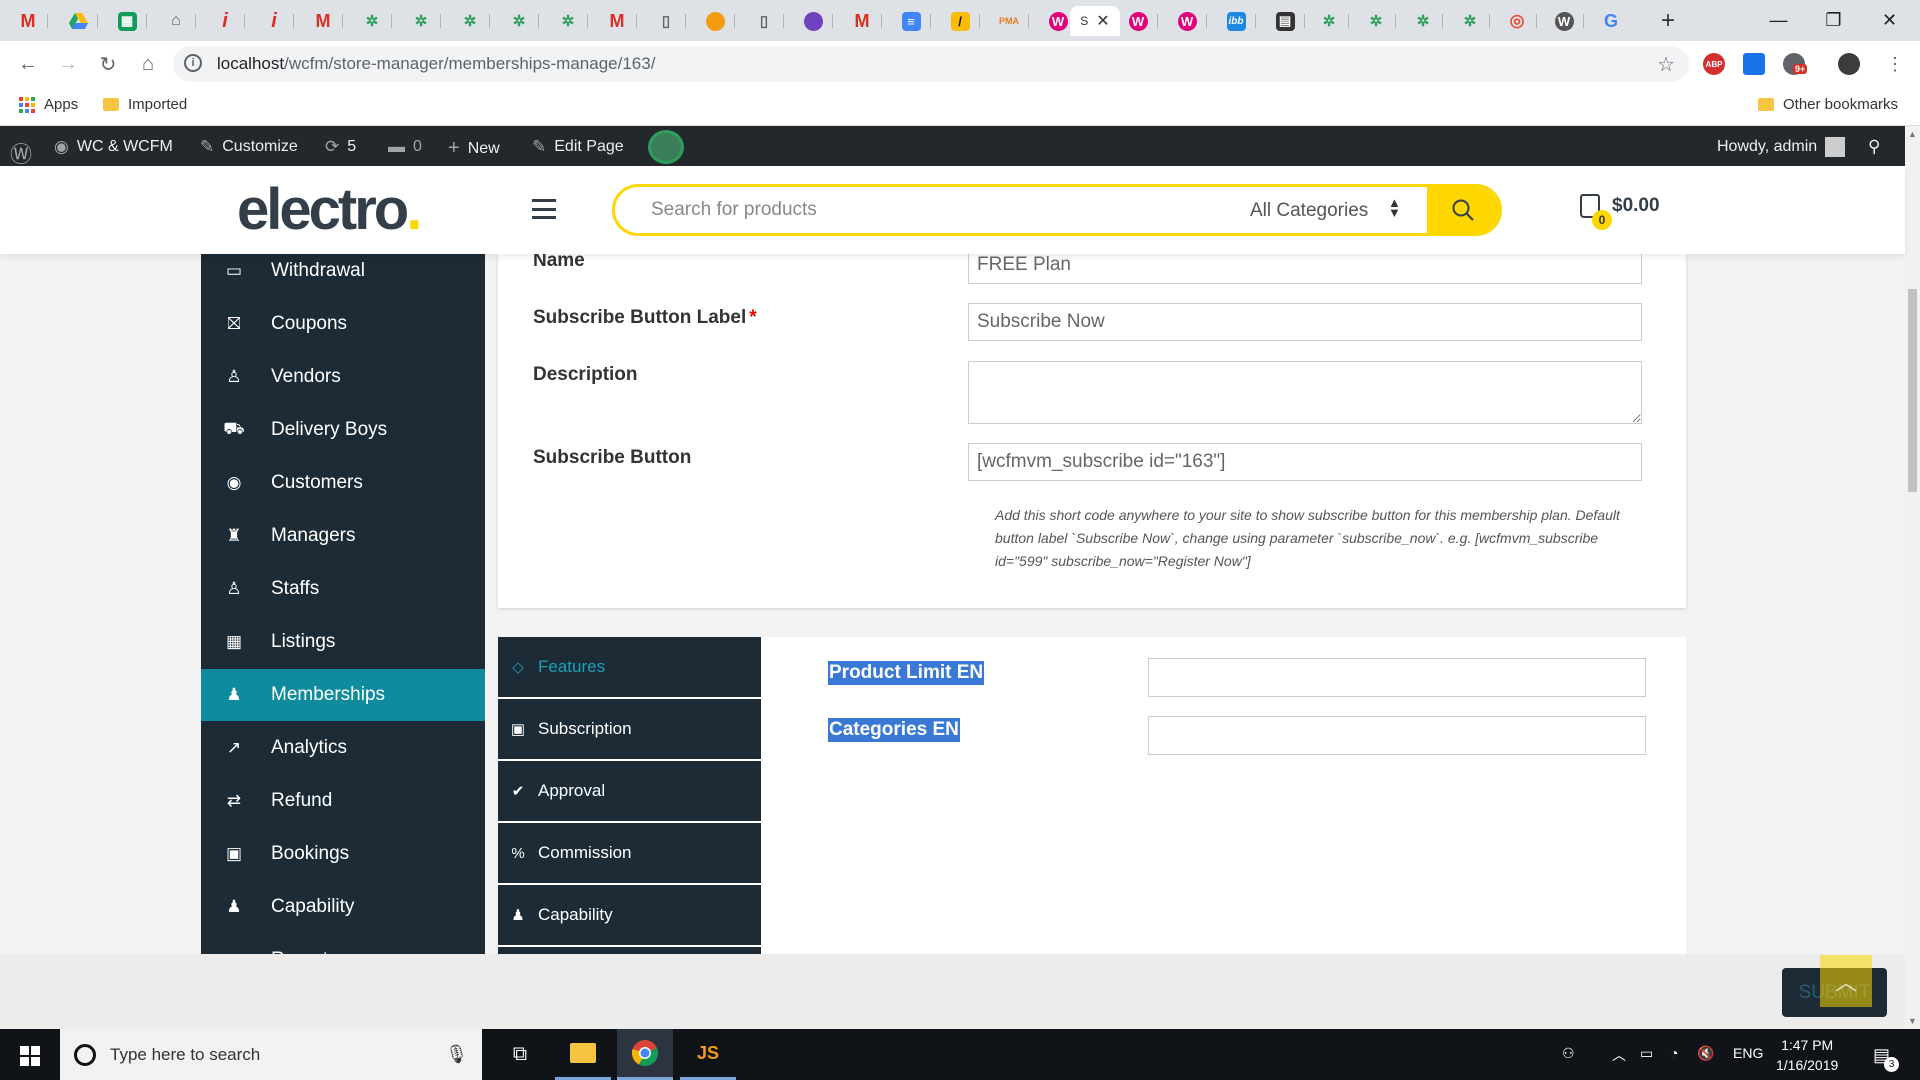  Describe the element at coordinates (629, 791) in the screenshot. I see `tab-approval: ✔ Approval` at that location.